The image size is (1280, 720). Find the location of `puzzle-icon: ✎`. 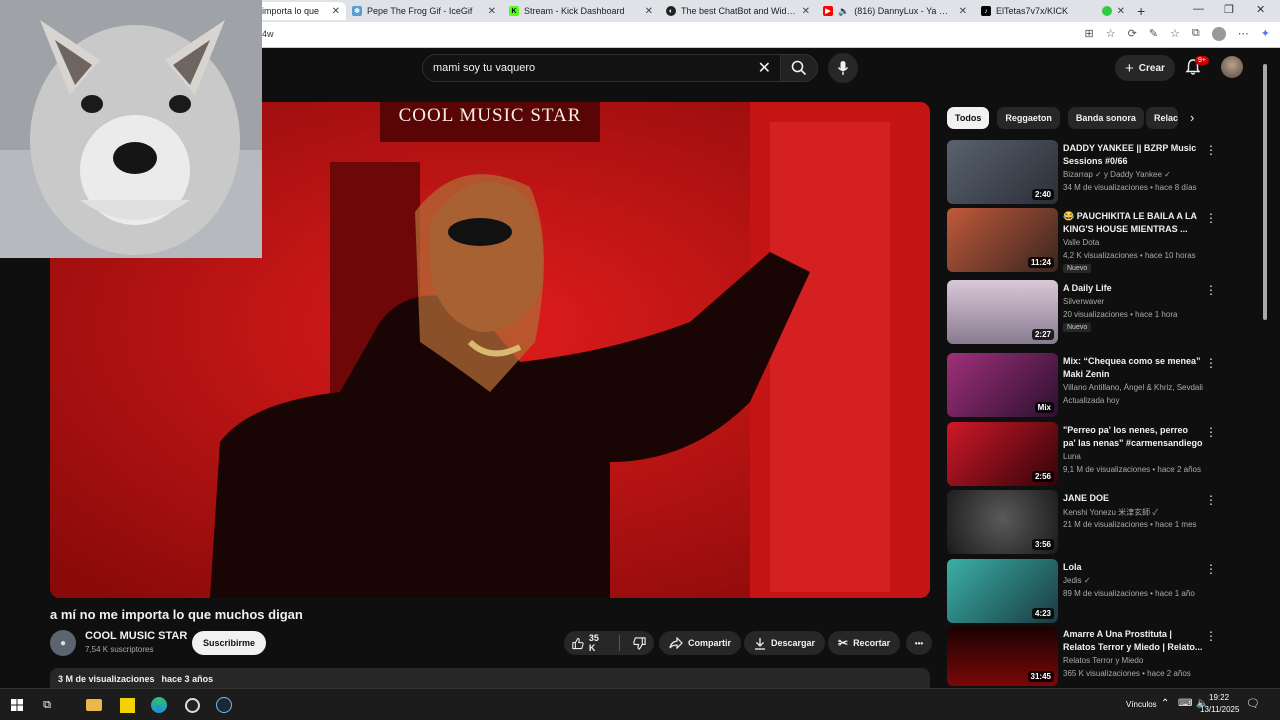

puzzle-icon: ✎ is located at coordinates (1153, 34).